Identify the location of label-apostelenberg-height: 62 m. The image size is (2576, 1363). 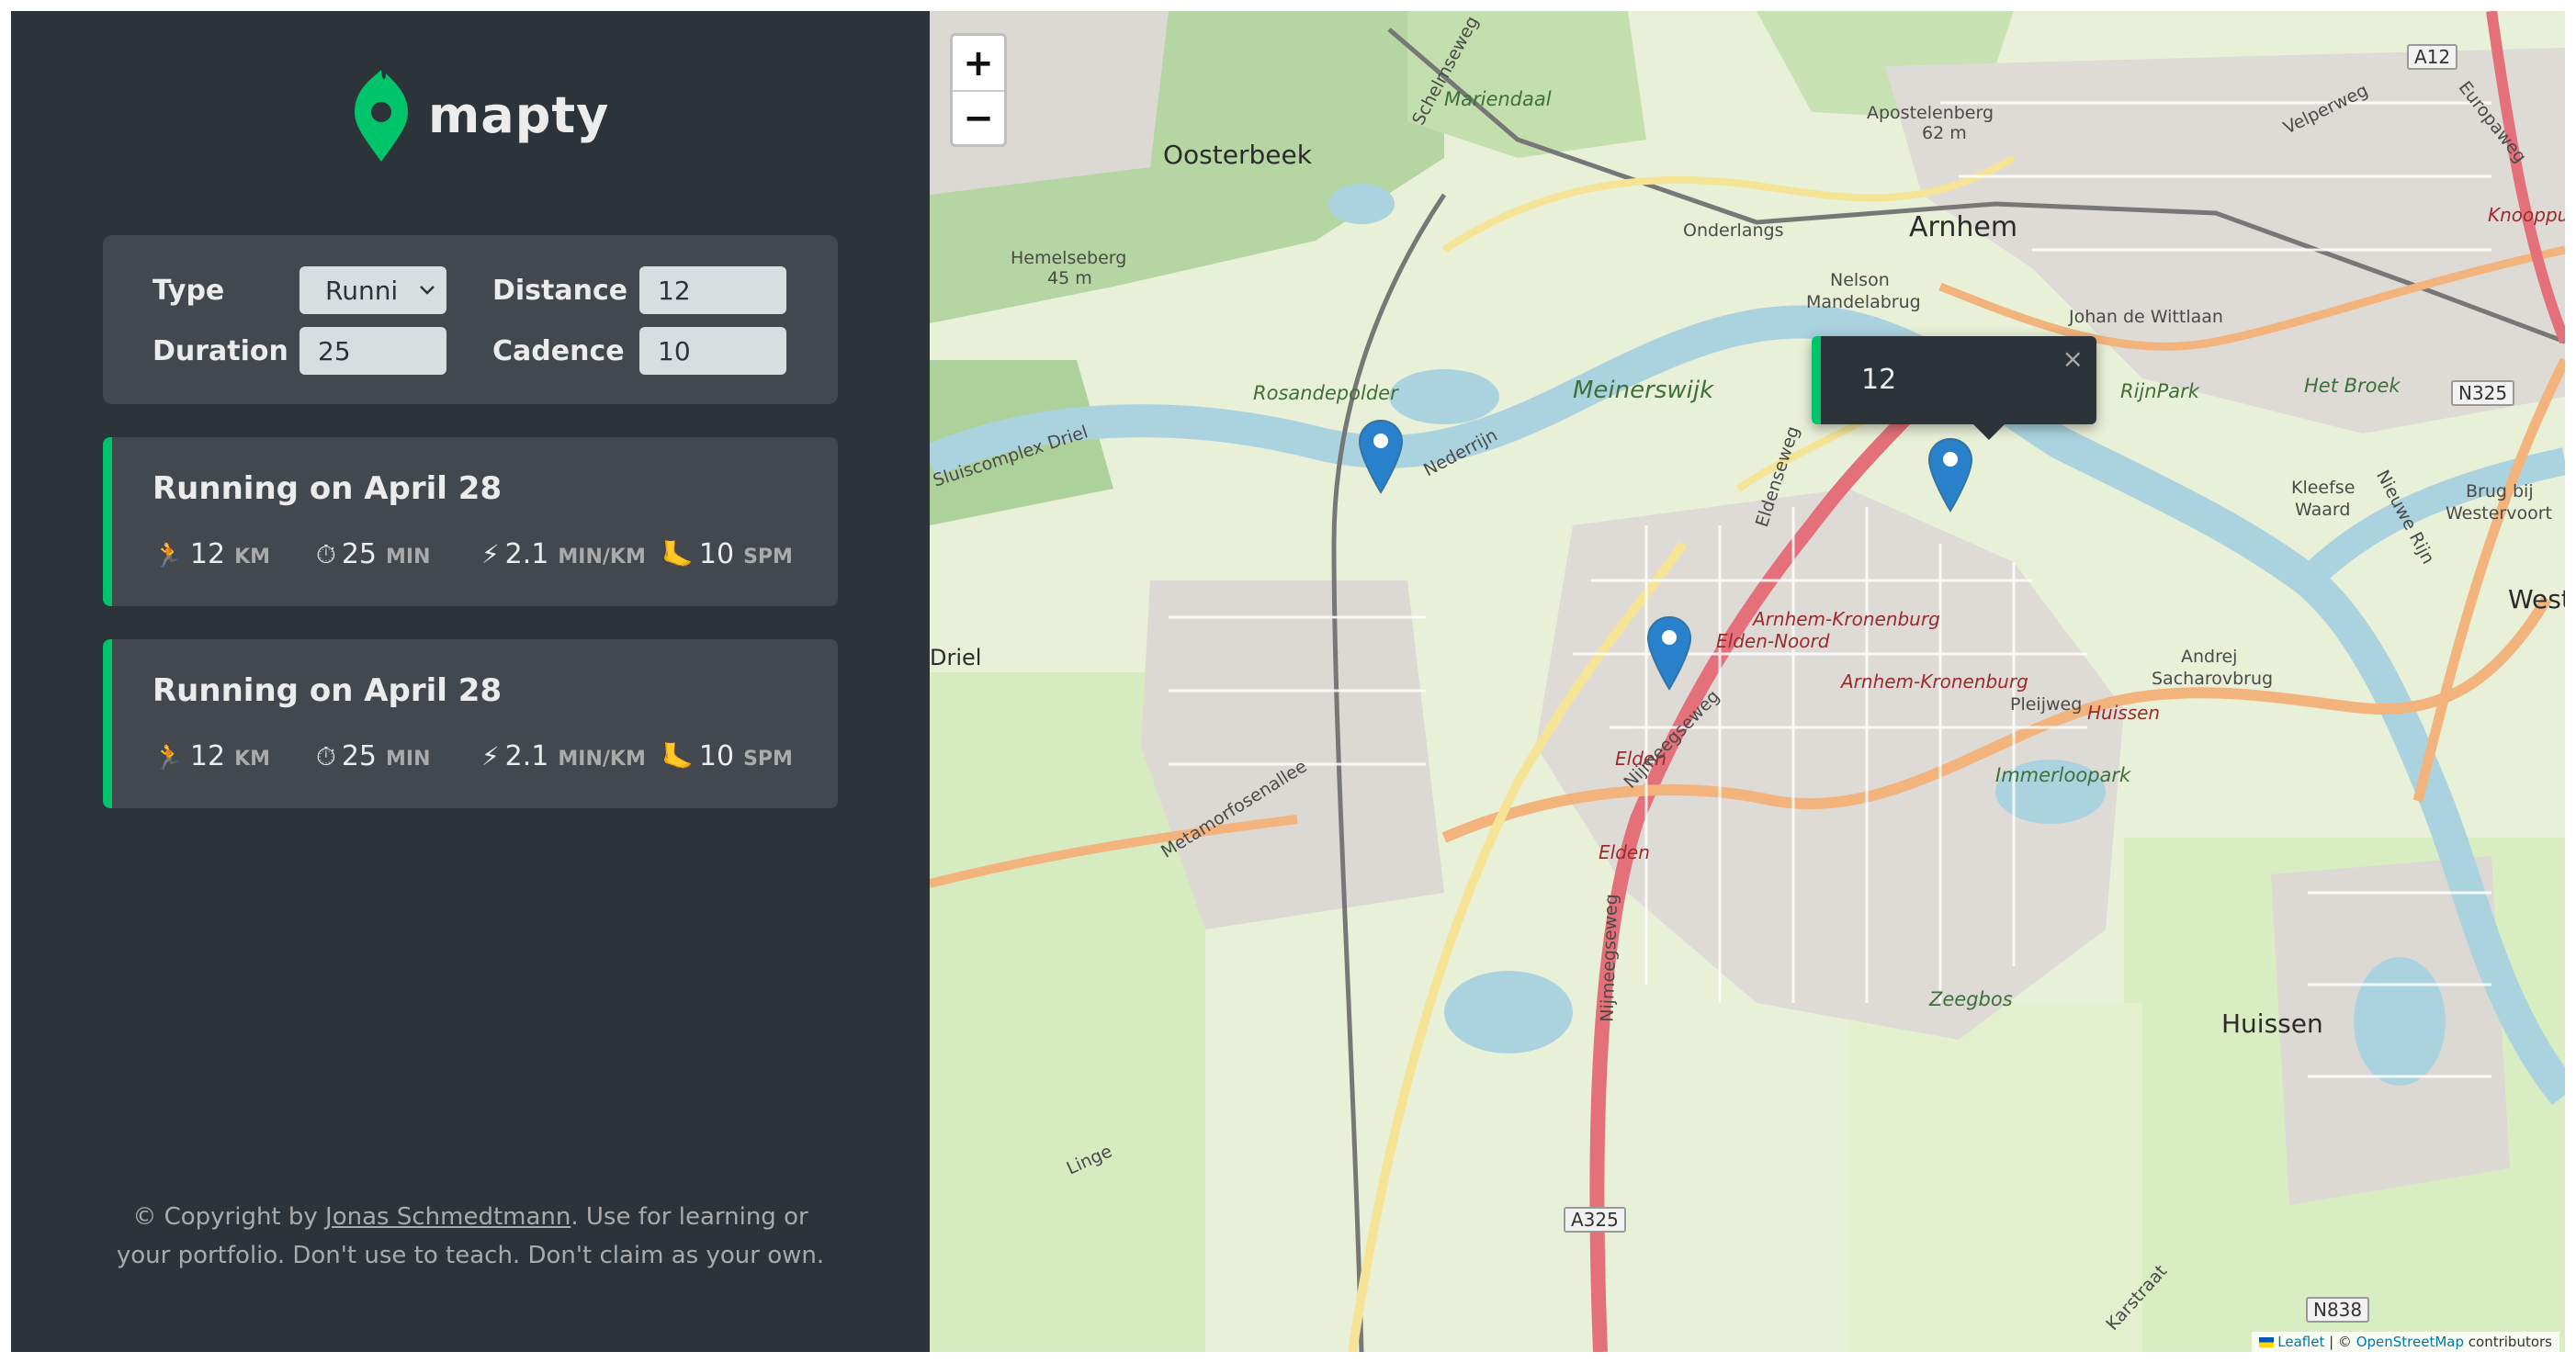
(1944, 133).